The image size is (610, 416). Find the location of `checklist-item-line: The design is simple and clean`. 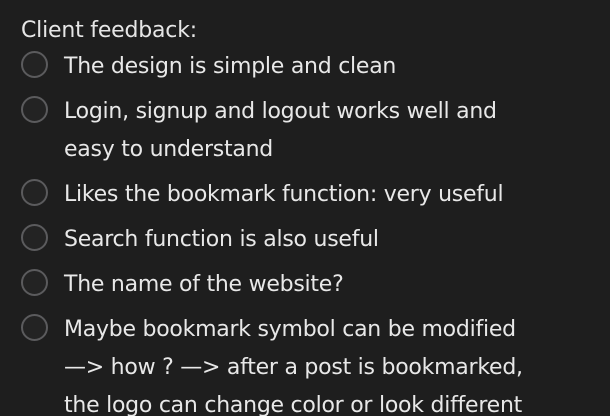

checklist-item-line: The design is simple and clean is located at coordinates (230, 66).